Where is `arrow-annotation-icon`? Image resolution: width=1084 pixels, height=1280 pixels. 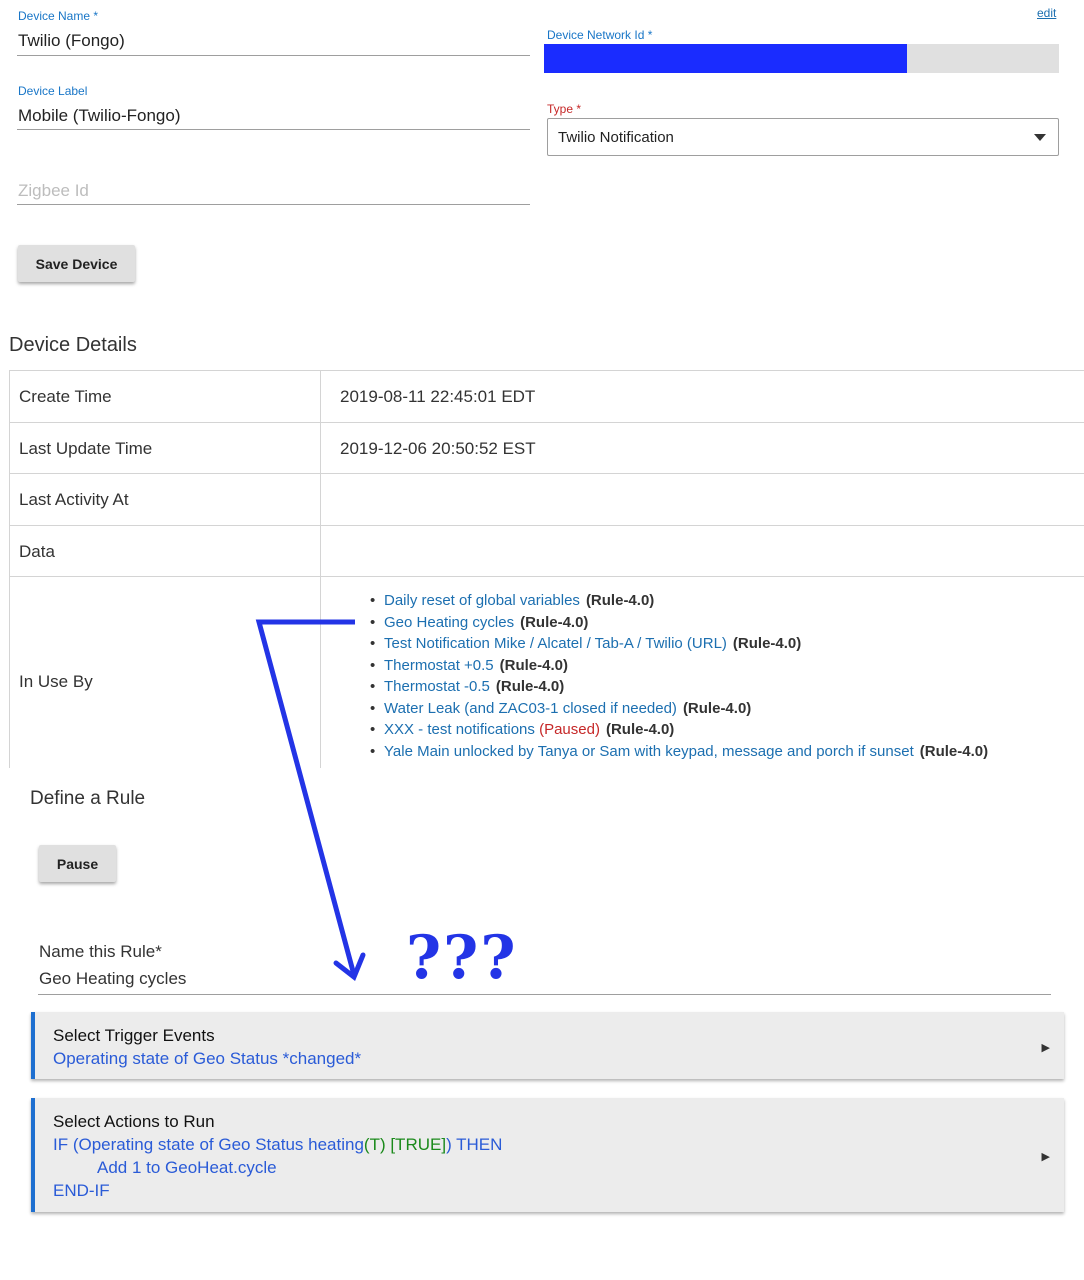
arrow-annotation-icon is located at coordinates (310, 800).